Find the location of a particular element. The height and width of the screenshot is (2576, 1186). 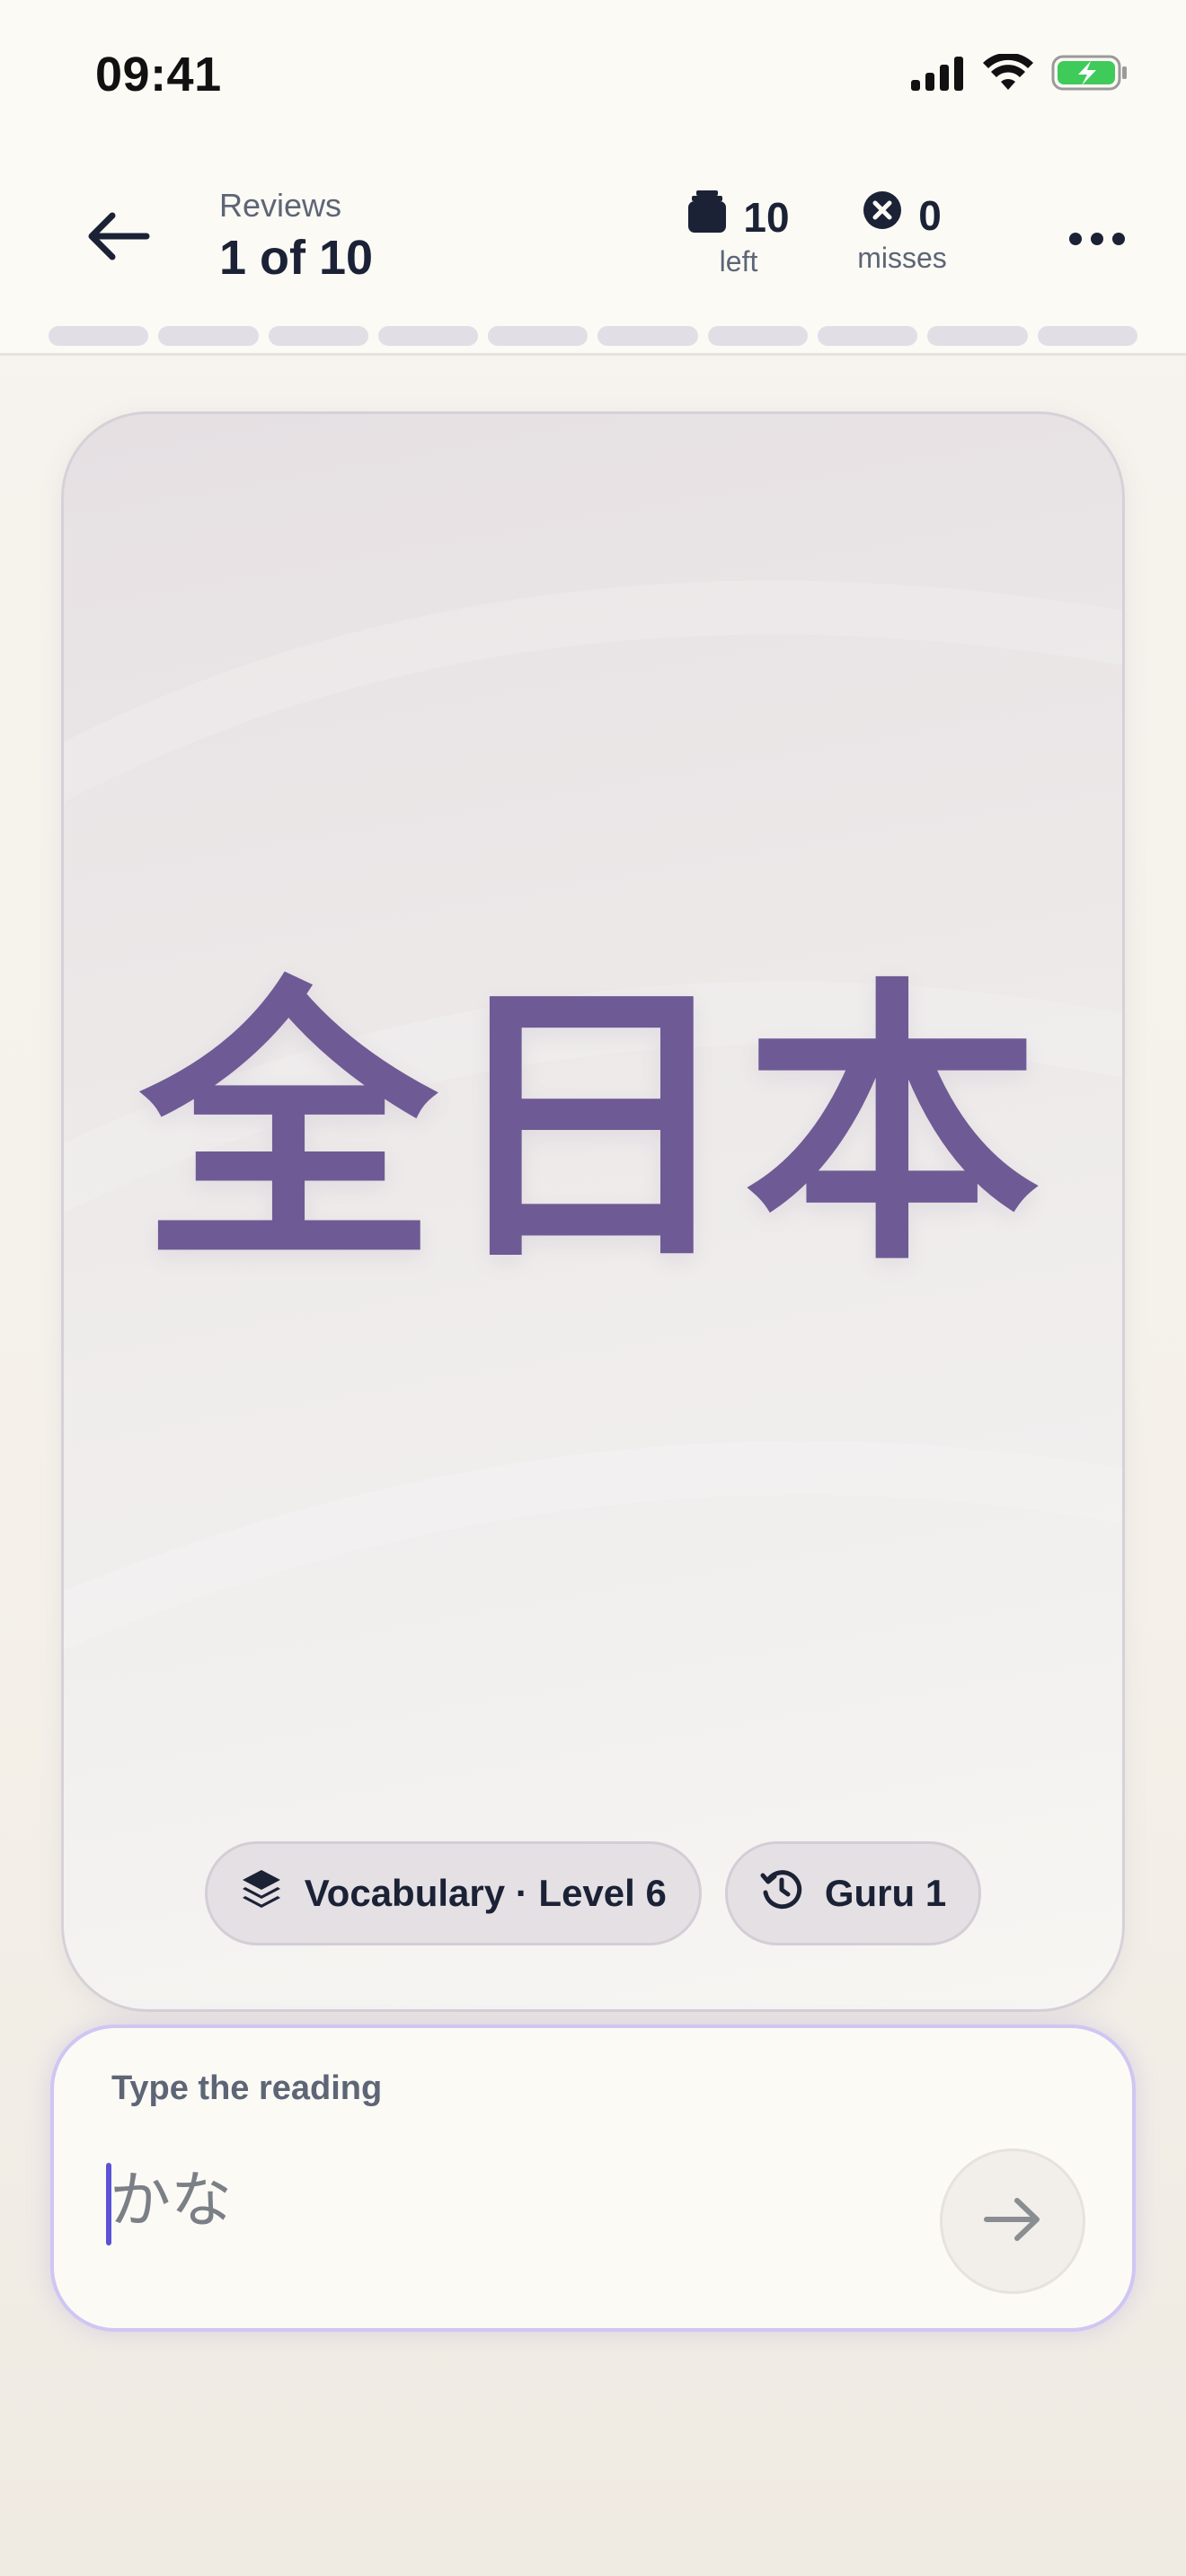

status-time: 09:41 is located at coordinates (158, 74).